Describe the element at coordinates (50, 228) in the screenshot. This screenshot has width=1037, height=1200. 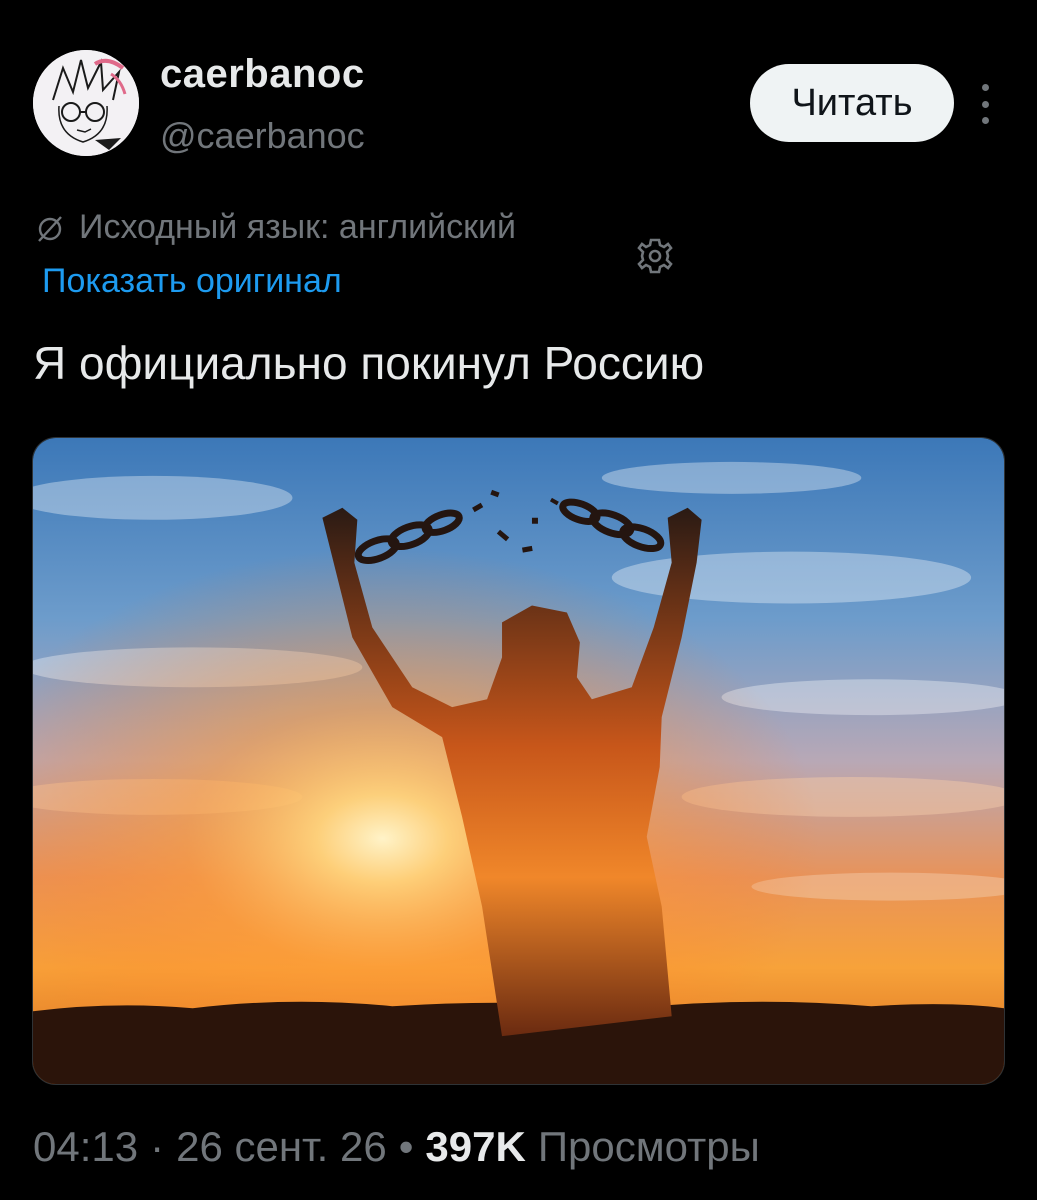
I see `translate-icon` at that location.